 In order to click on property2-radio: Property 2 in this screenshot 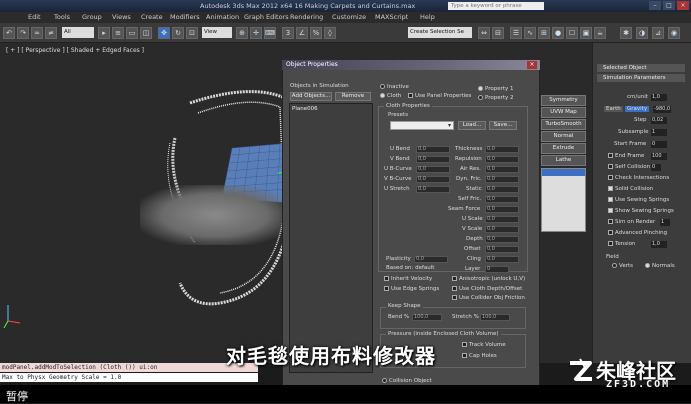, I will do `click(496, 98)`.